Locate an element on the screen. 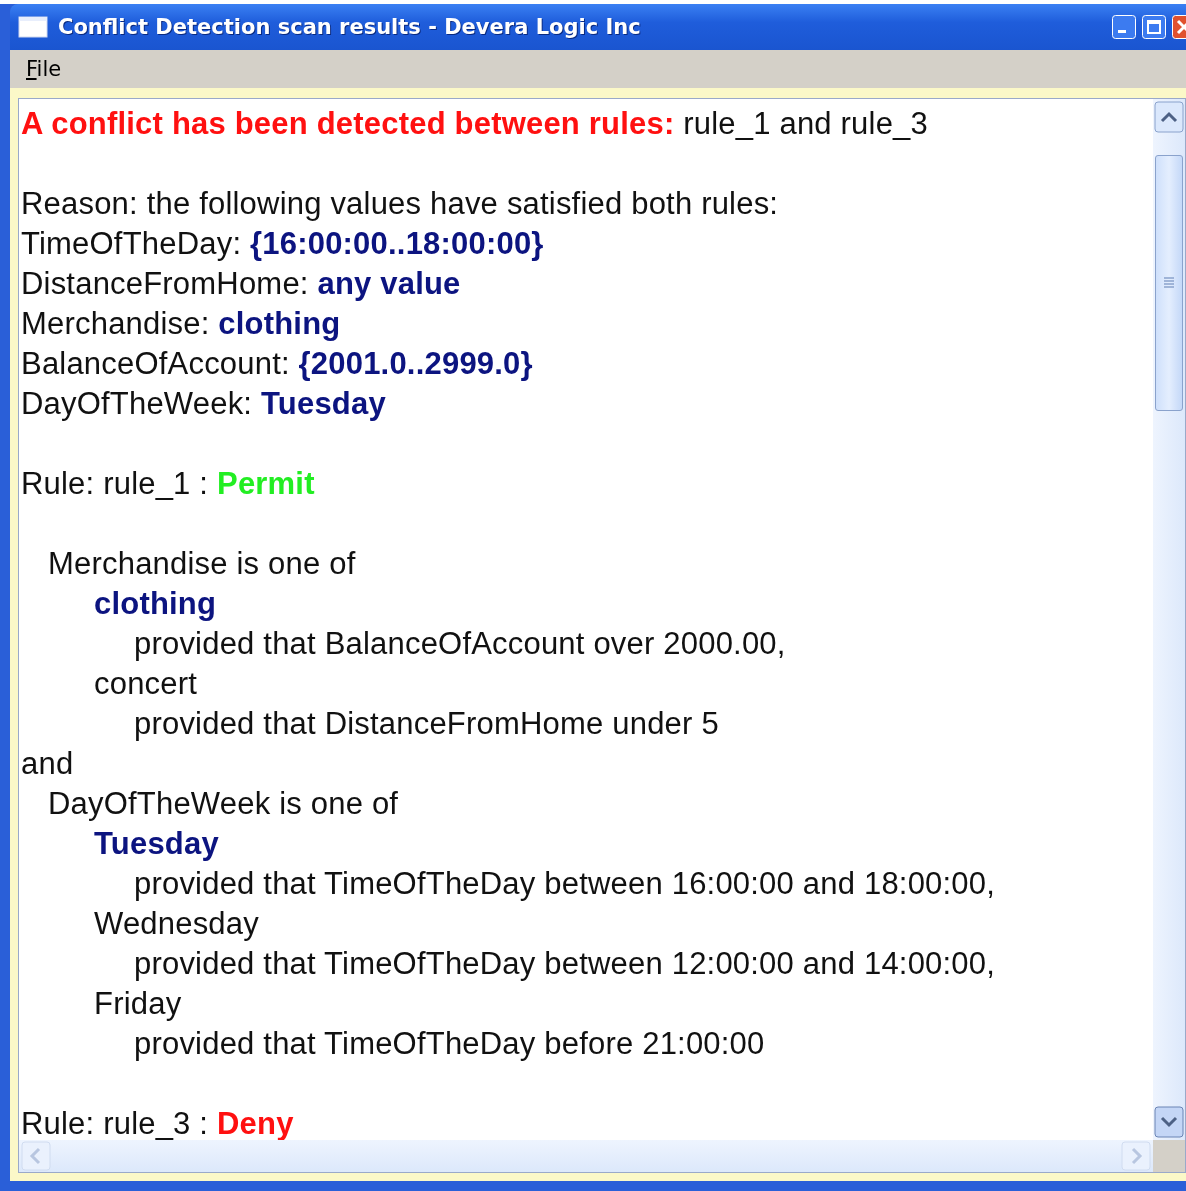 Image resolution: width=1186 pixels, height=1191 pixels. window-icon is located at coordinates (33, 27).